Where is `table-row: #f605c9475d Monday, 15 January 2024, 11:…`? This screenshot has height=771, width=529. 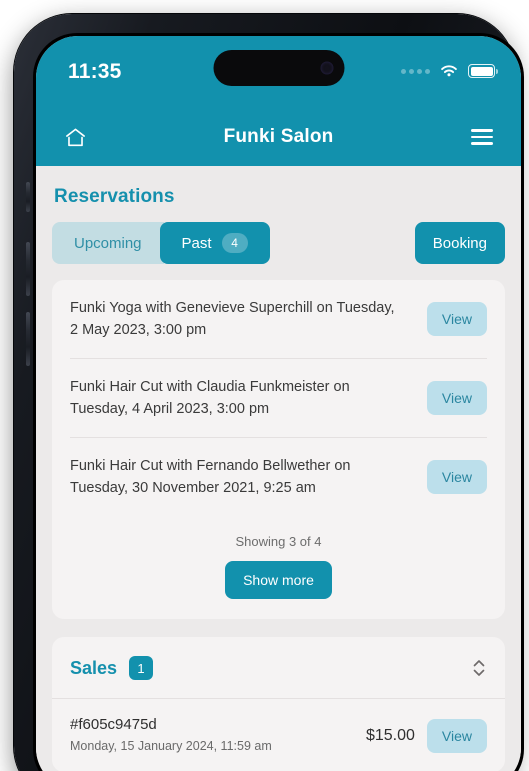 table-row: #f605c9475d Monday, 15 January 2024, 11:… is located at coordinates (278, 735).